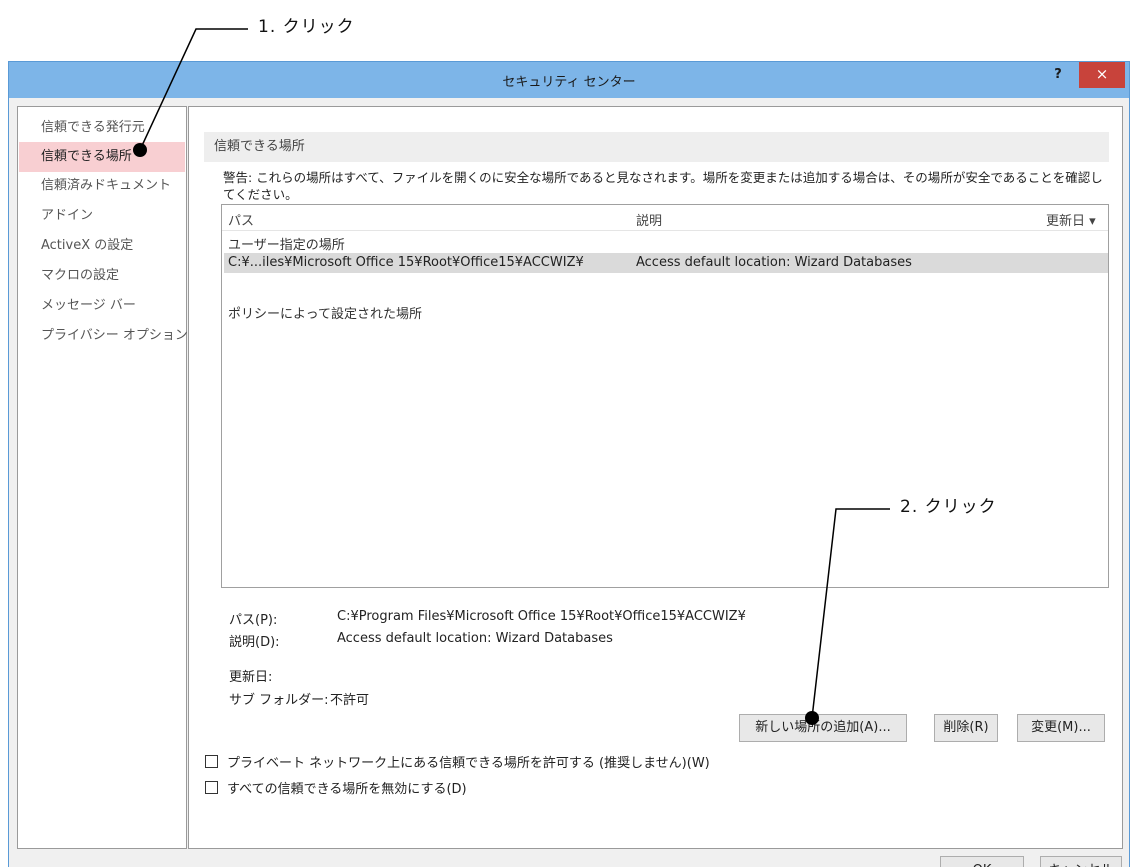  I want to click on description-label: 説明(D):, so click(254, 642).